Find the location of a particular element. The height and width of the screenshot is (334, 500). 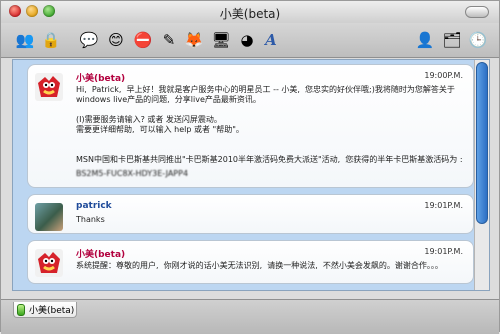

status-dot-icon is located at coordinates (21, 309).